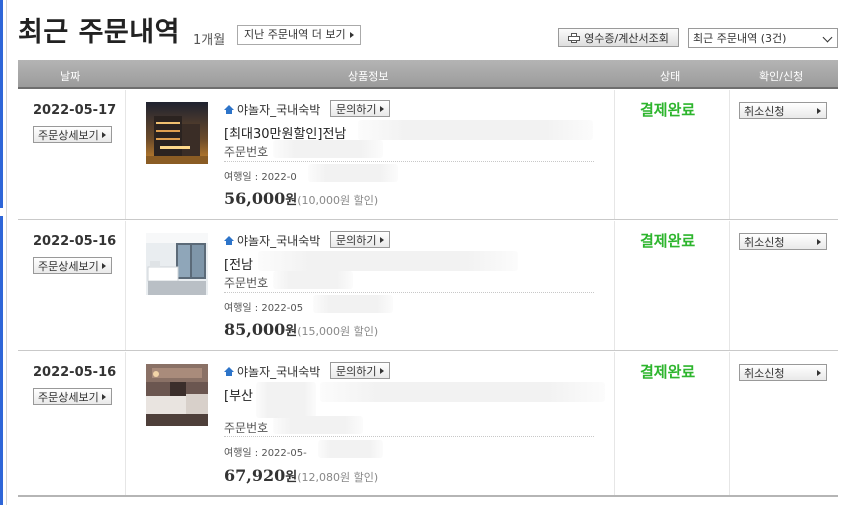 The image size is (861, 505). What do you see at coordinates (338, 477) in the screenshot?
I see `discount-amount: (12,080원 할인)` at bounding box center [338, 477].